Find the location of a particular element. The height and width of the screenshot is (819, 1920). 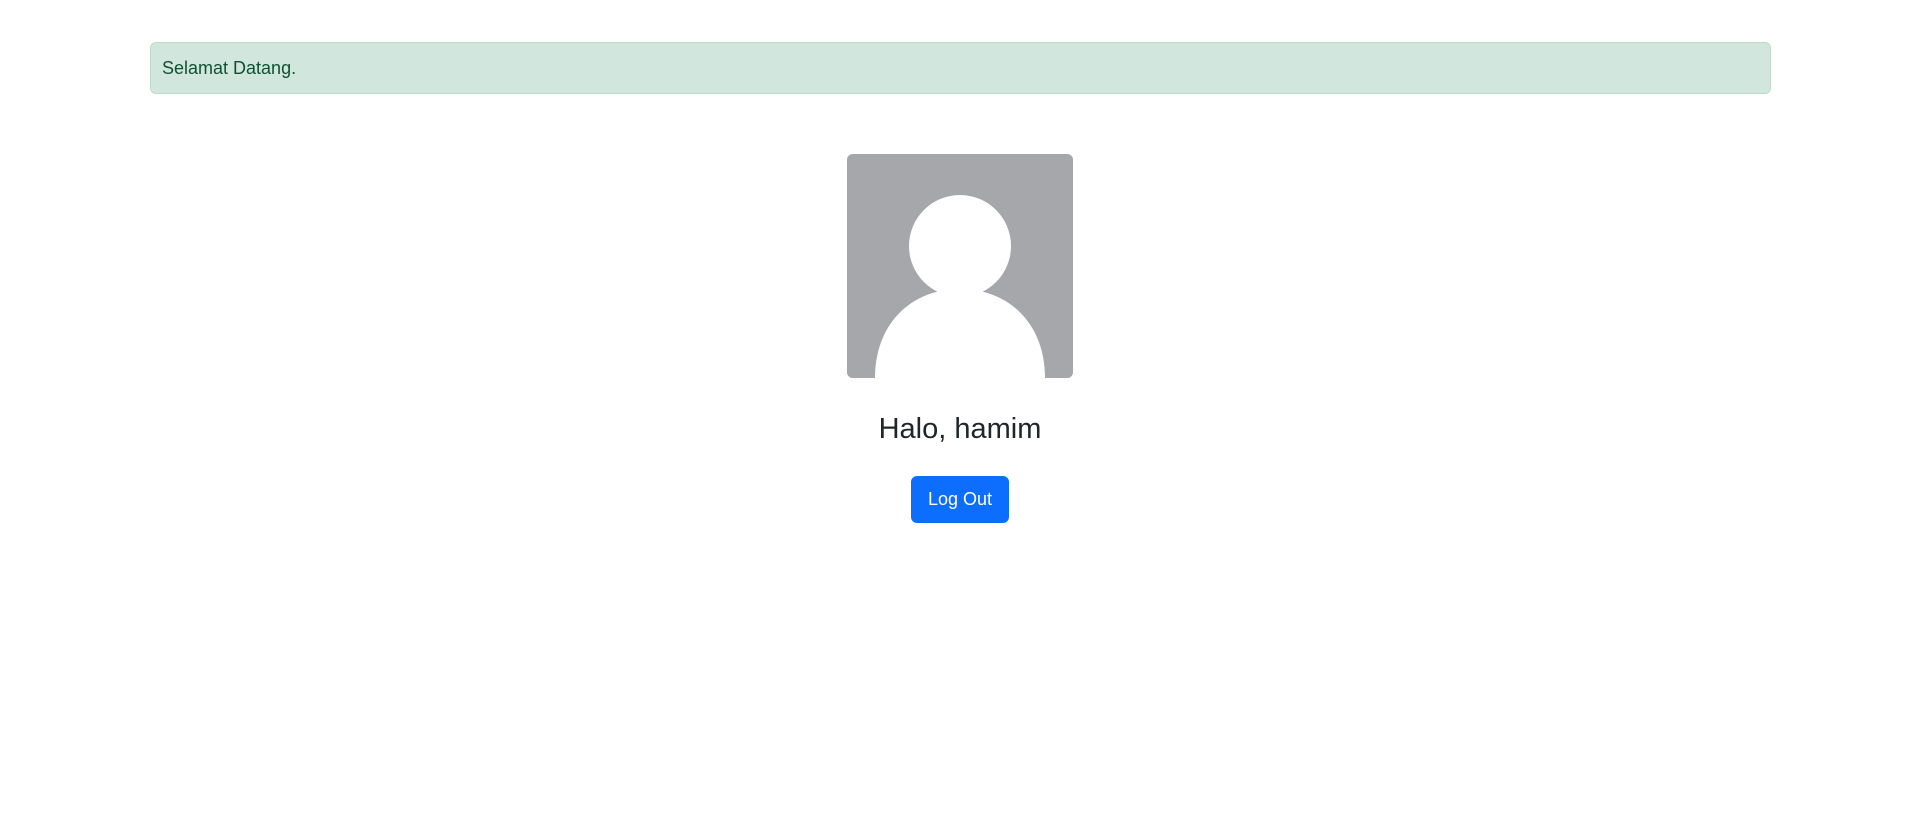

avatar is located at coordinates (960, 266).